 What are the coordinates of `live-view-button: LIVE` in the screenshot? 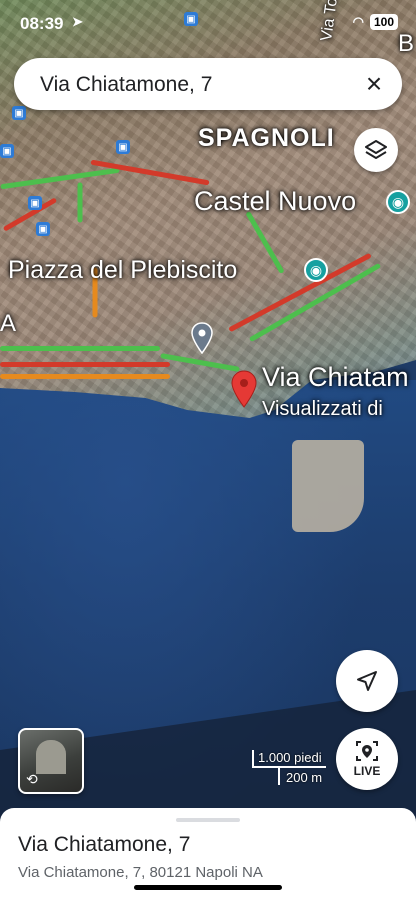 It's located at (367, 759).